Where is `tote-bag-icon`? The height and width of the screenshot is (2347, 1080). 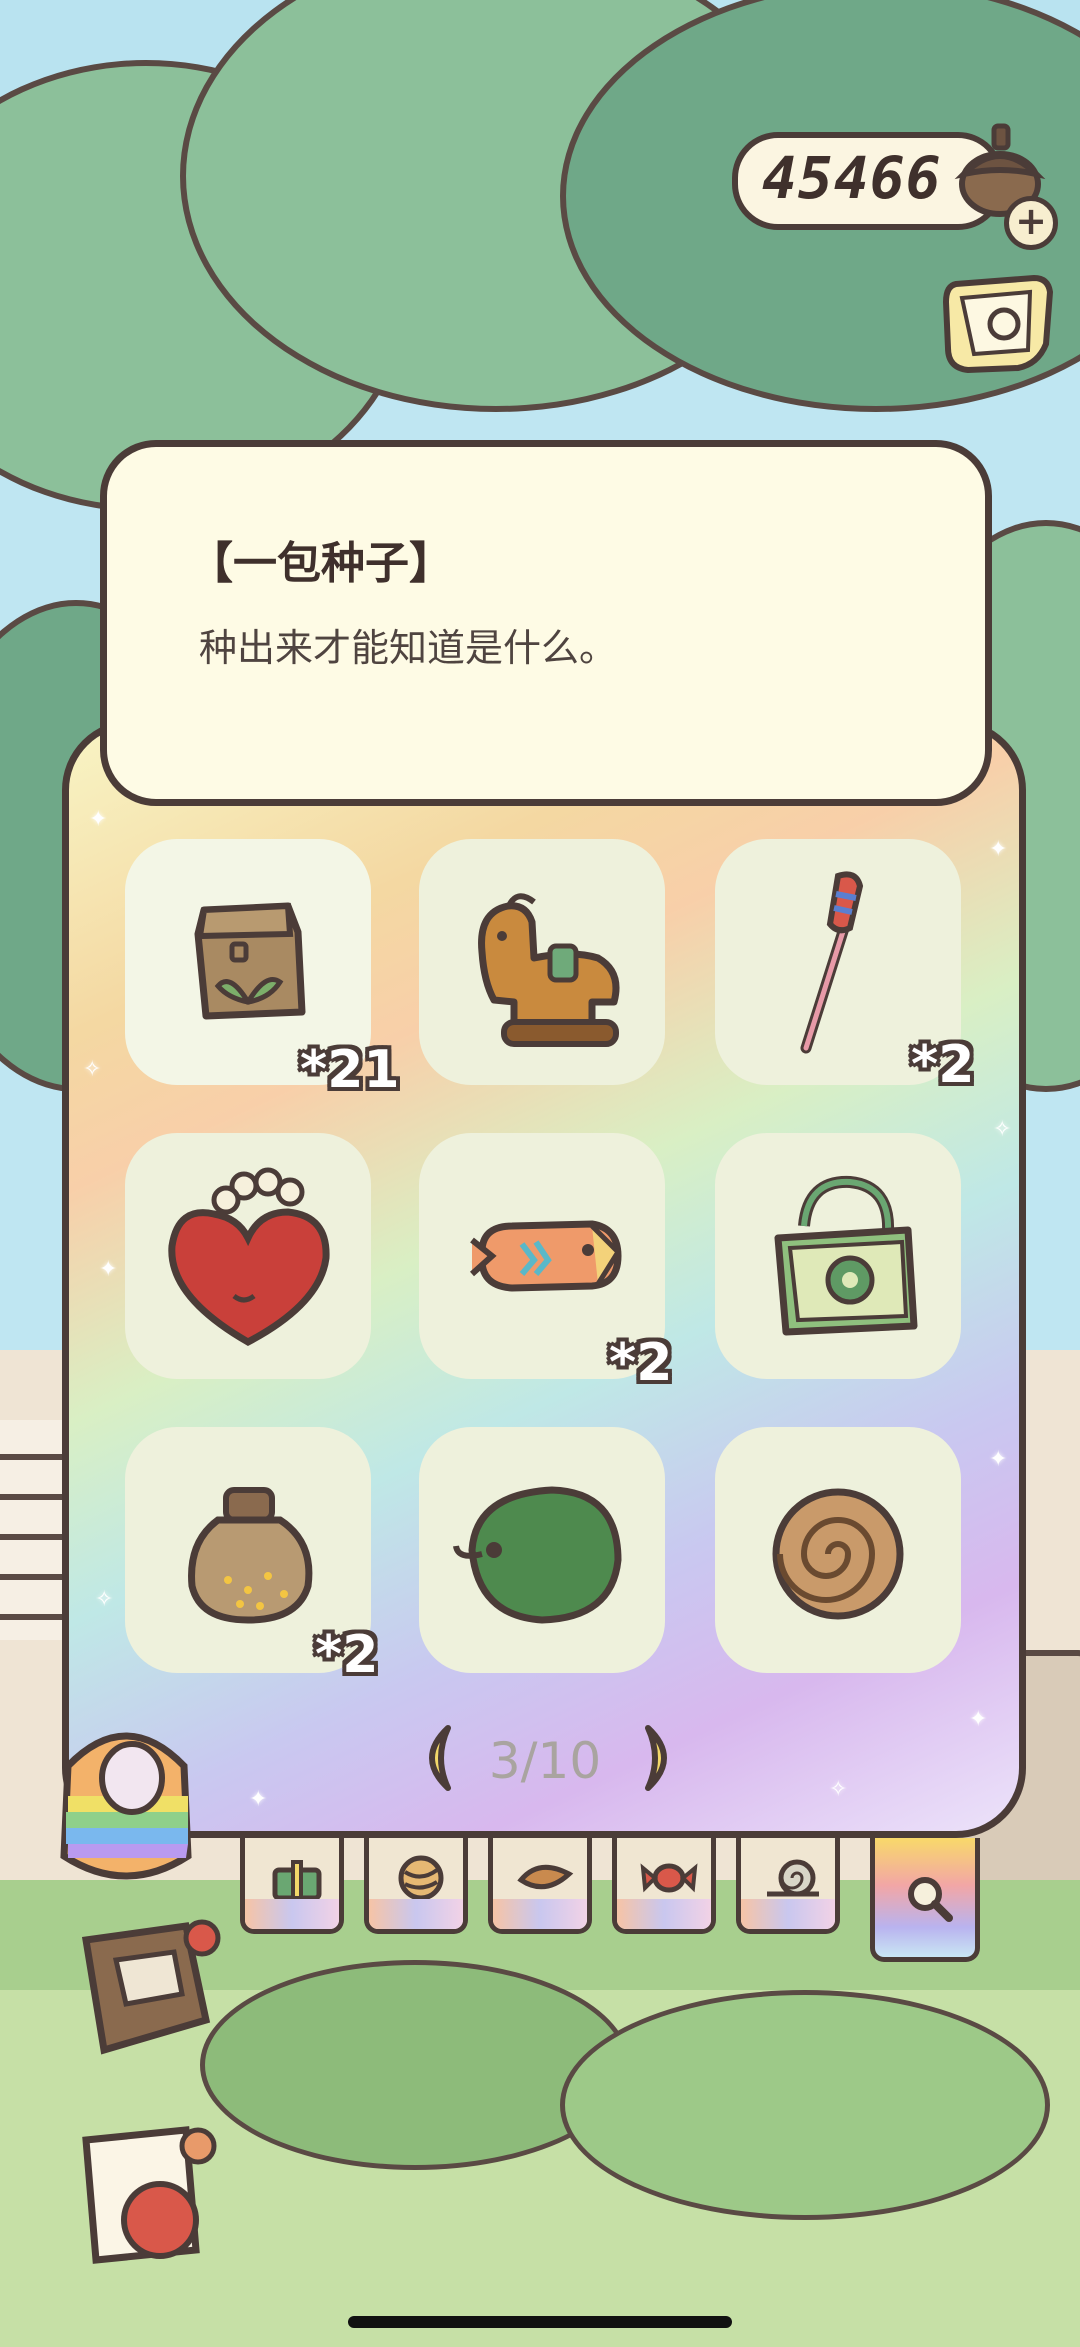 tote-bag-icon is located at coordinates (846, 1255).